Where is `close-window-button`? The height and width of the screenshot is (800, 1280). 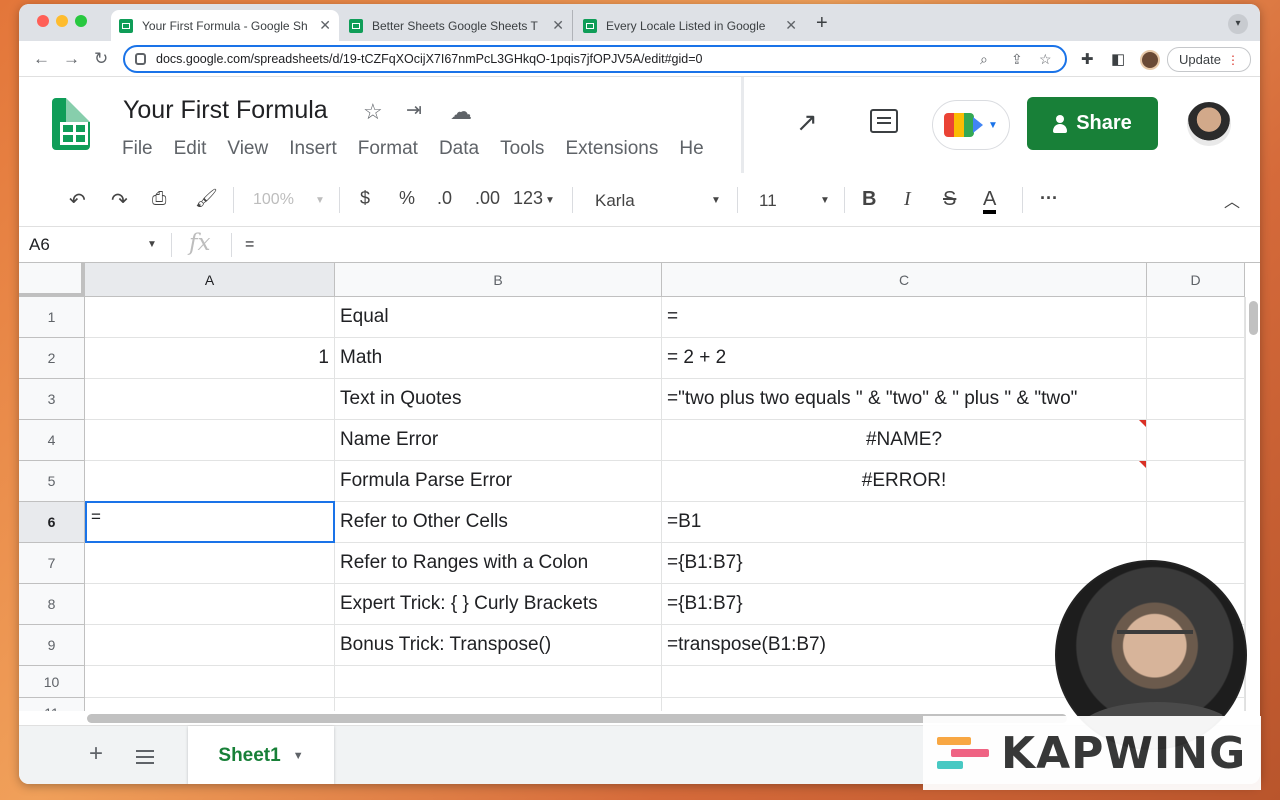
close-window-button is located at coordinates (43, 21).